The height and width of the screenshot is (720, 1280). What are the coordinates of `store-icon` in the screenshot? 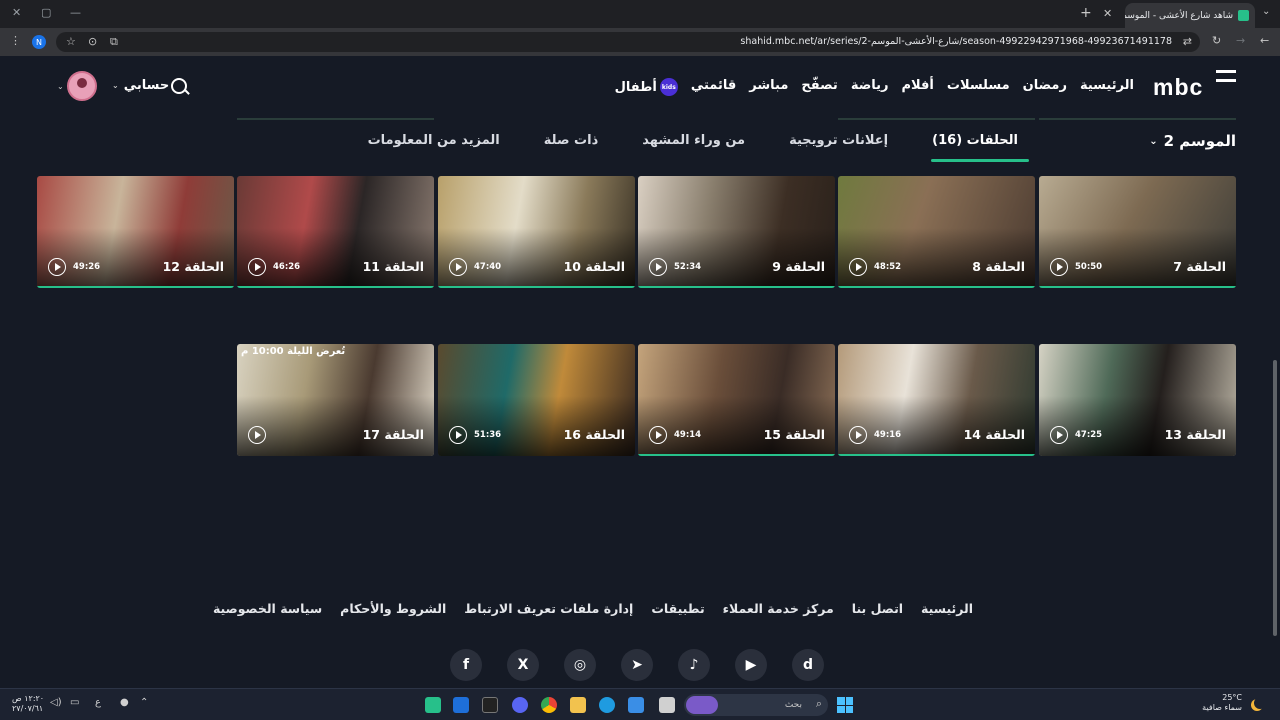 It's located at (636, 705).